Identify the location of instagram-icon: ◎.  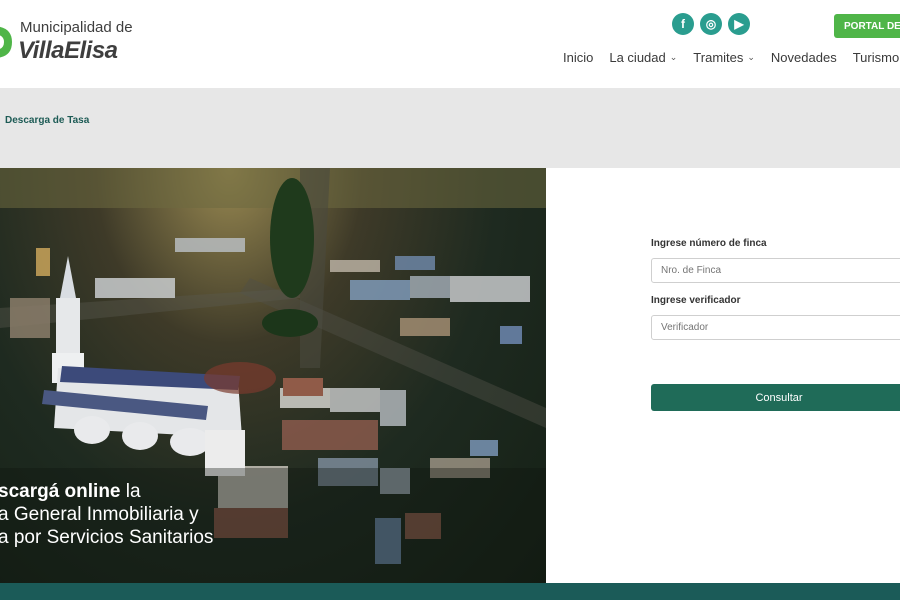
(711, 24).